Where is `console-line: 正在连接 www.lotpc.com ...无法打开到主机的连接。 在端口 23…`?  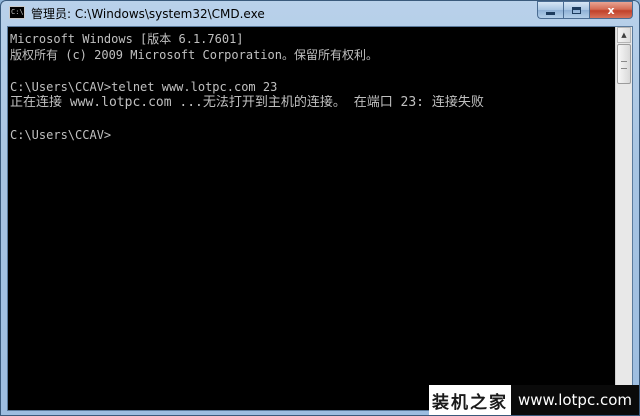
console-line: 正在连接 www.lotpc.com ...无法打开到主机的连接。 在端口 23… is located at coordinates (247, 102).